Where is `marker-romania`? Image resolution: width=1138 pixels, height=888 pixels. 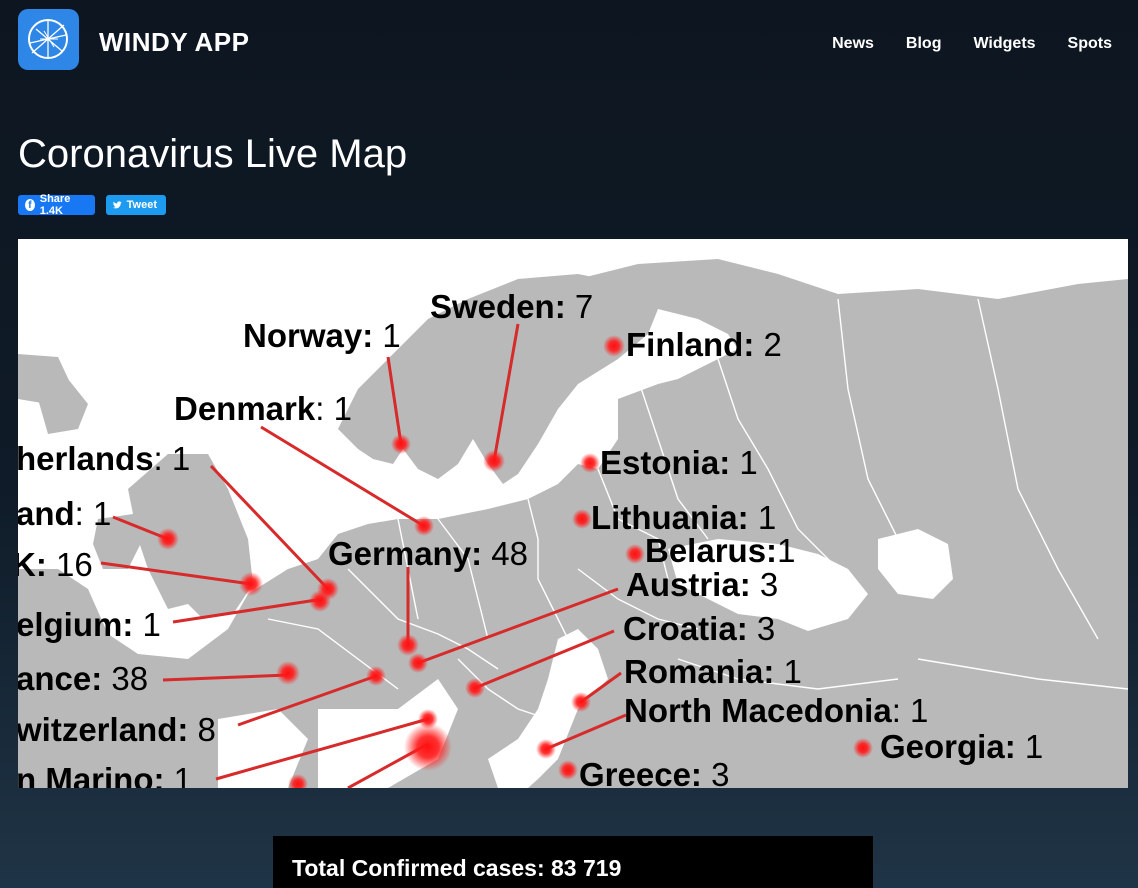
marker-romania is located at coordinates (581, 702).